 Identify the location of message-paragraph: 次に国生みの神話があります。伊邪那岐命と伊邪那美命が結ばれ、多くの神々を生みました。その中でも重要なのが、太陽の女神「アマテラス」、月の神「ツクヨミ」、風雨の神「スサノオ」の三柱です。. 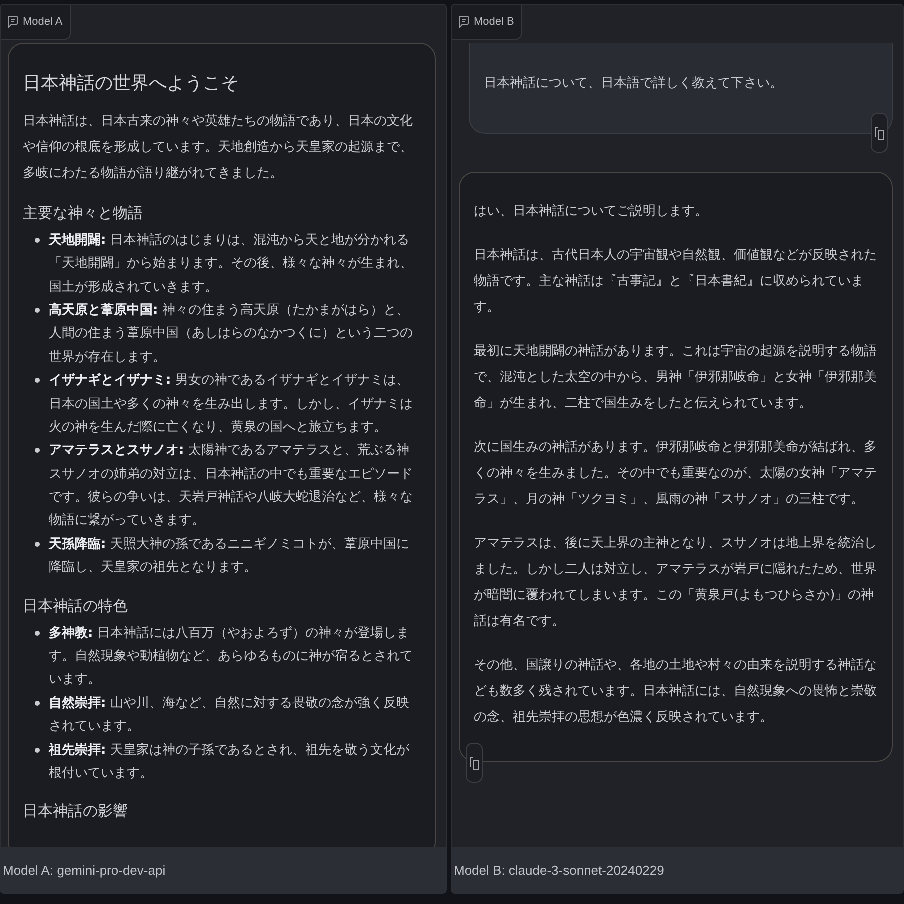
(676, 474).